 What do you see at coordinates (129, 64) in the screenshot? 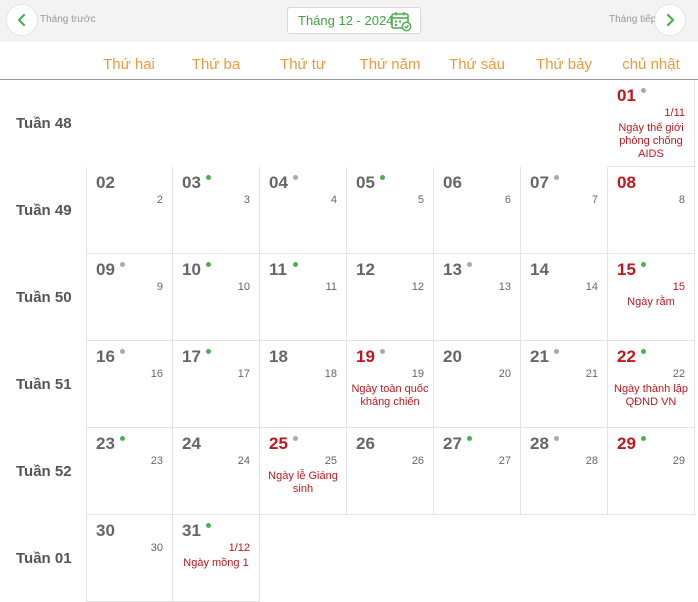
I see `weekday-monday: Thứ hai` at bounding box center [129, 64].